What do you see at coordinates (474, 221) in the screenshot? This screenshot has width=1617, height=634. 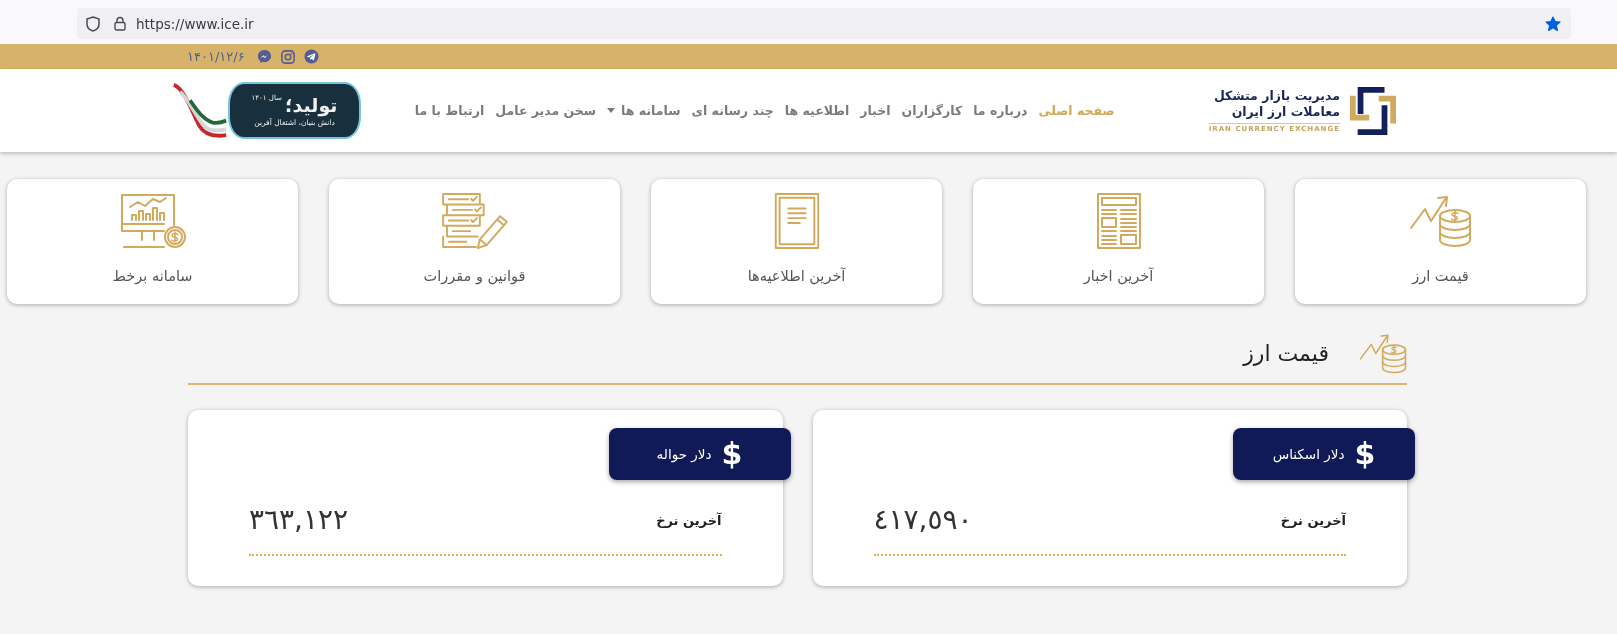 I see `checklist-pencil-icon` at bounding box center [474, 221].